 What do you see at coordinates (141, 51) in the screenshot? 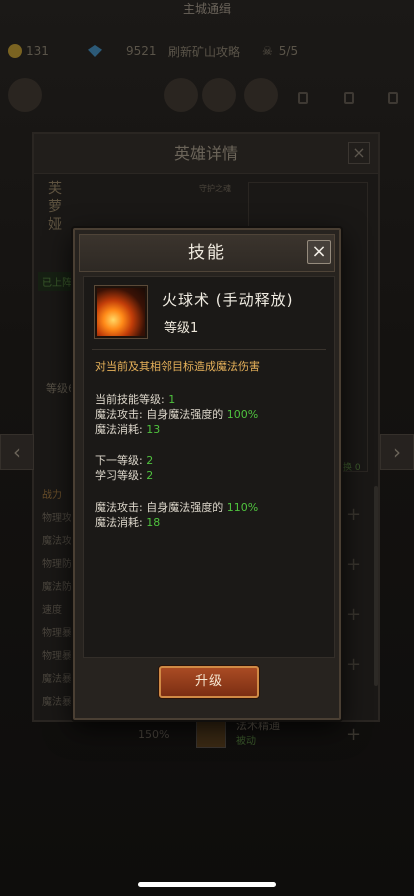
I see `gem-value: 9521` at bounding box center [141, 51].